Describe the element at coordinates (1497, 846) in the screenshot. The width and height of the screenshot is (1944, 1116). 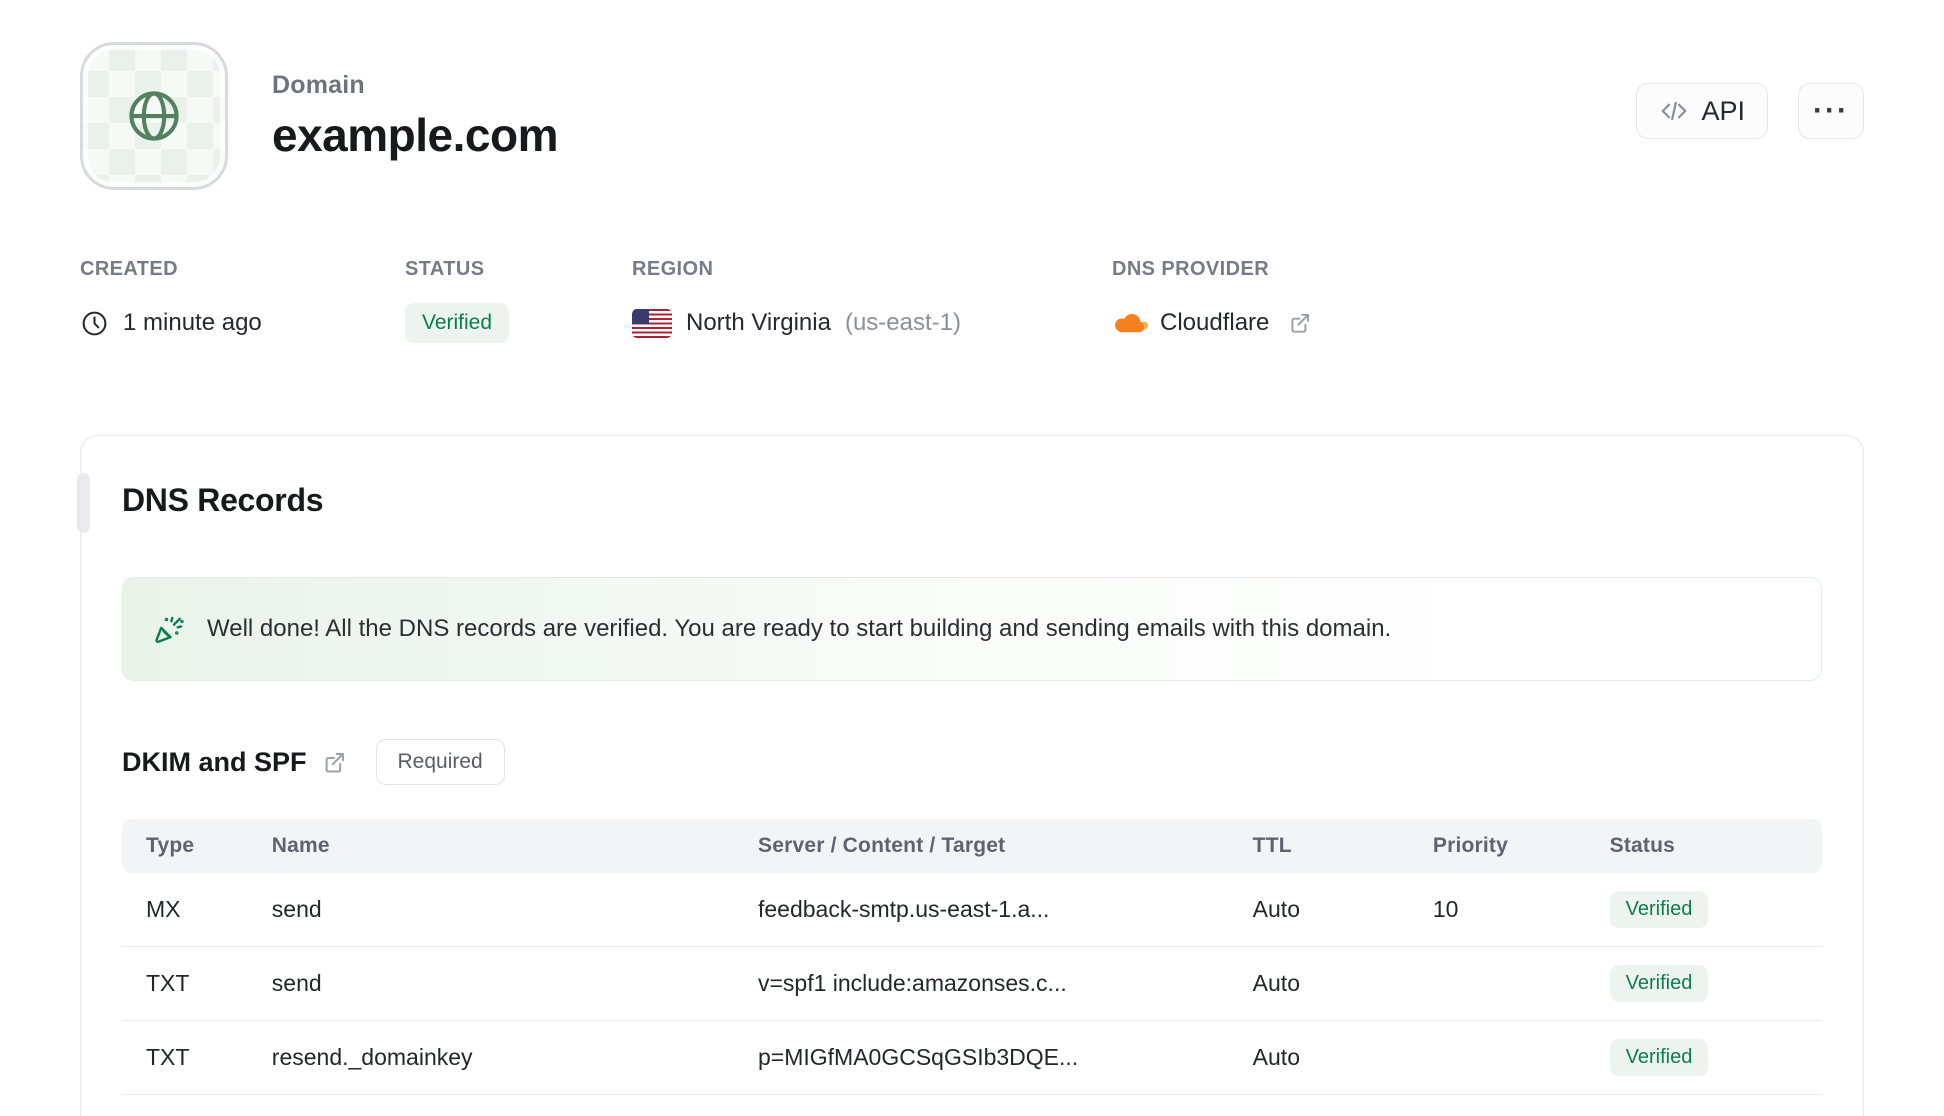
I see `column-header: Priority` at that location.